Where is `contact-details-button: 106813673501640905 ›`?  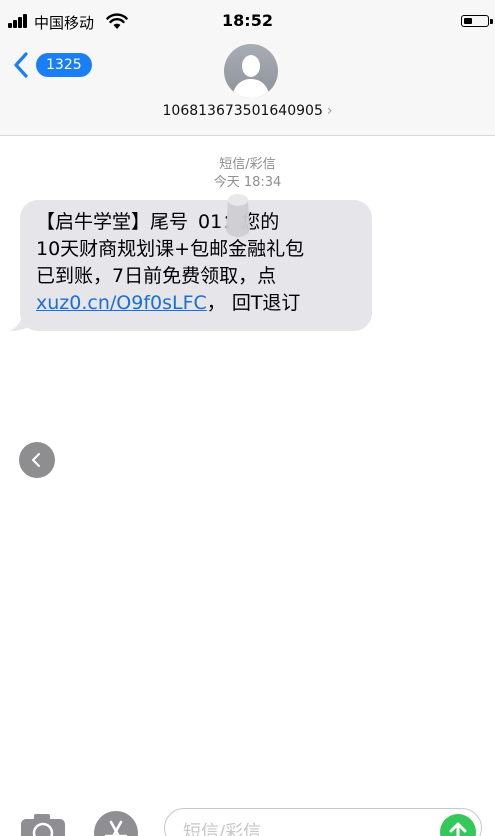 contact-details-button: 106813673501640905 › is located at coordinates (247, 111).